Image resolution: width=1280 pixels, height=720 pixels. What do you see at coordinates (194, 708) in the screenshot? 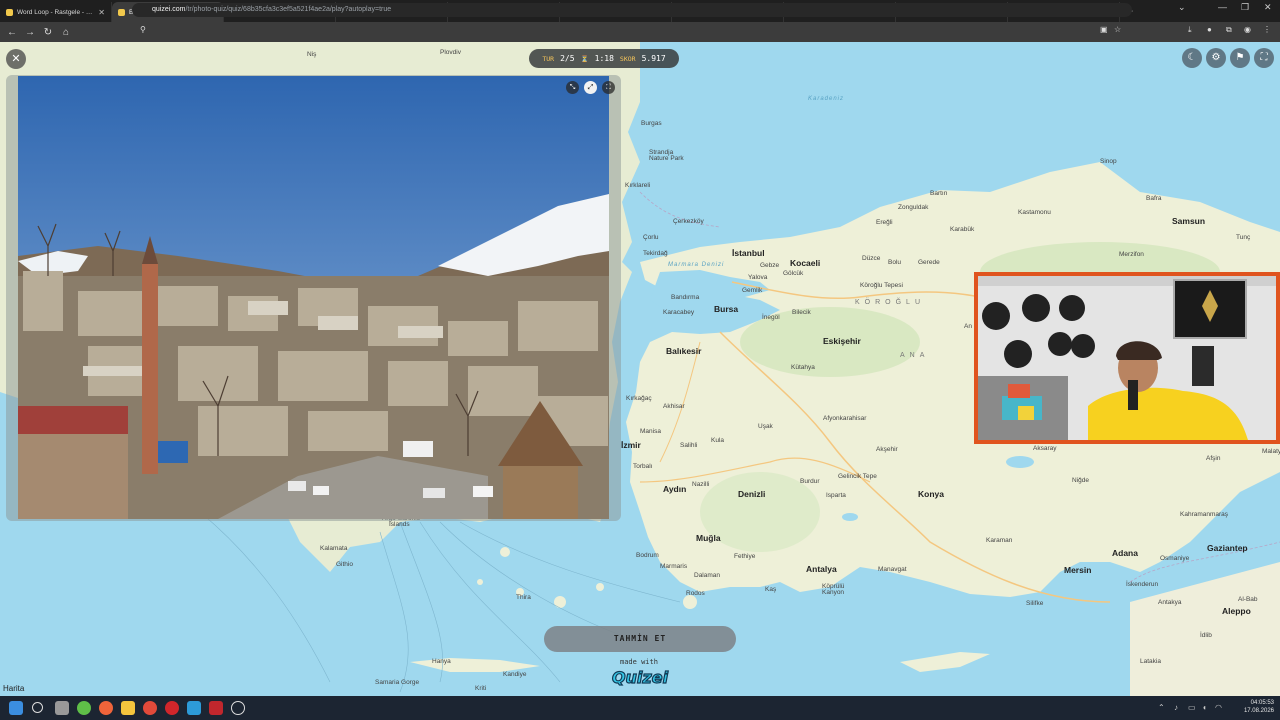
I see `notepad-icon` at bounding box center [194, 708].